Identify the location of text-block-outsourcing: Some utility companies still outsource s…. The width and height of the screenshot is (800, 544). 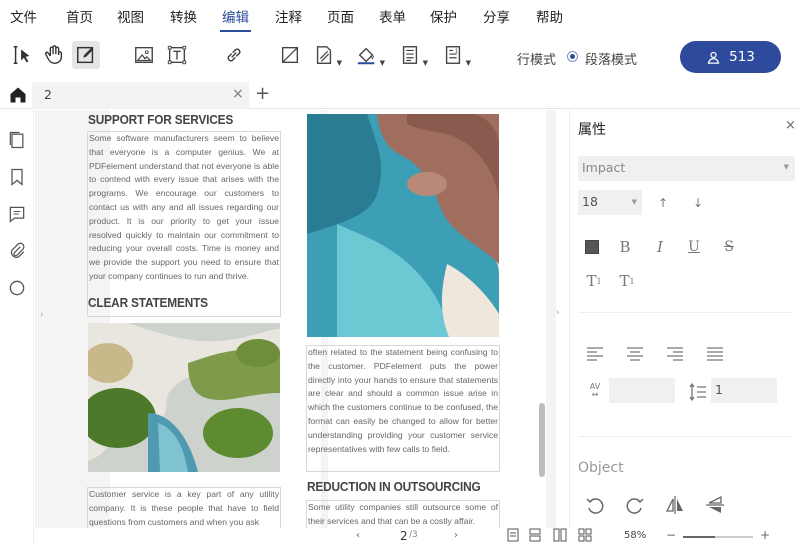
(403, 514).